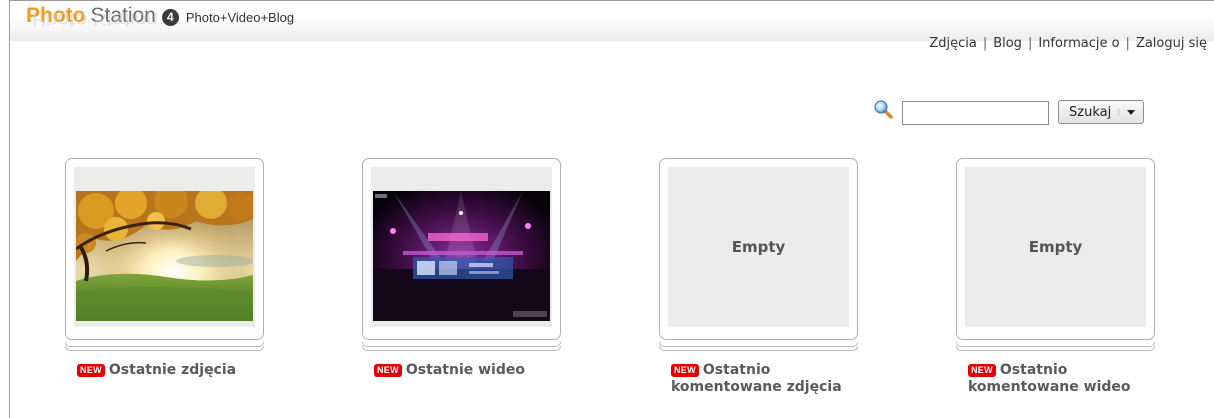 The image size is (1214, 418). I want to click on concert-stage-video, so click(461, 256).